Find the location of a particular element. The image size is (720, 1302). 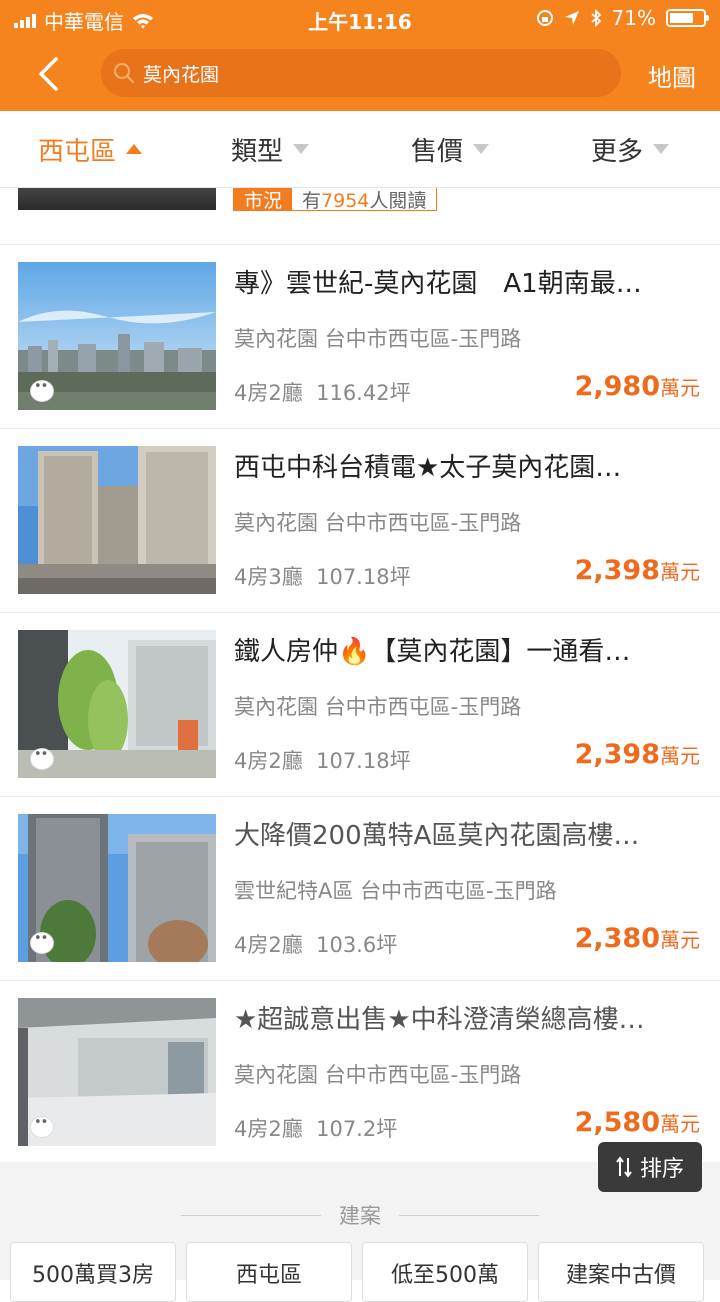

sort-icon is located at coordinates (624, 1167).